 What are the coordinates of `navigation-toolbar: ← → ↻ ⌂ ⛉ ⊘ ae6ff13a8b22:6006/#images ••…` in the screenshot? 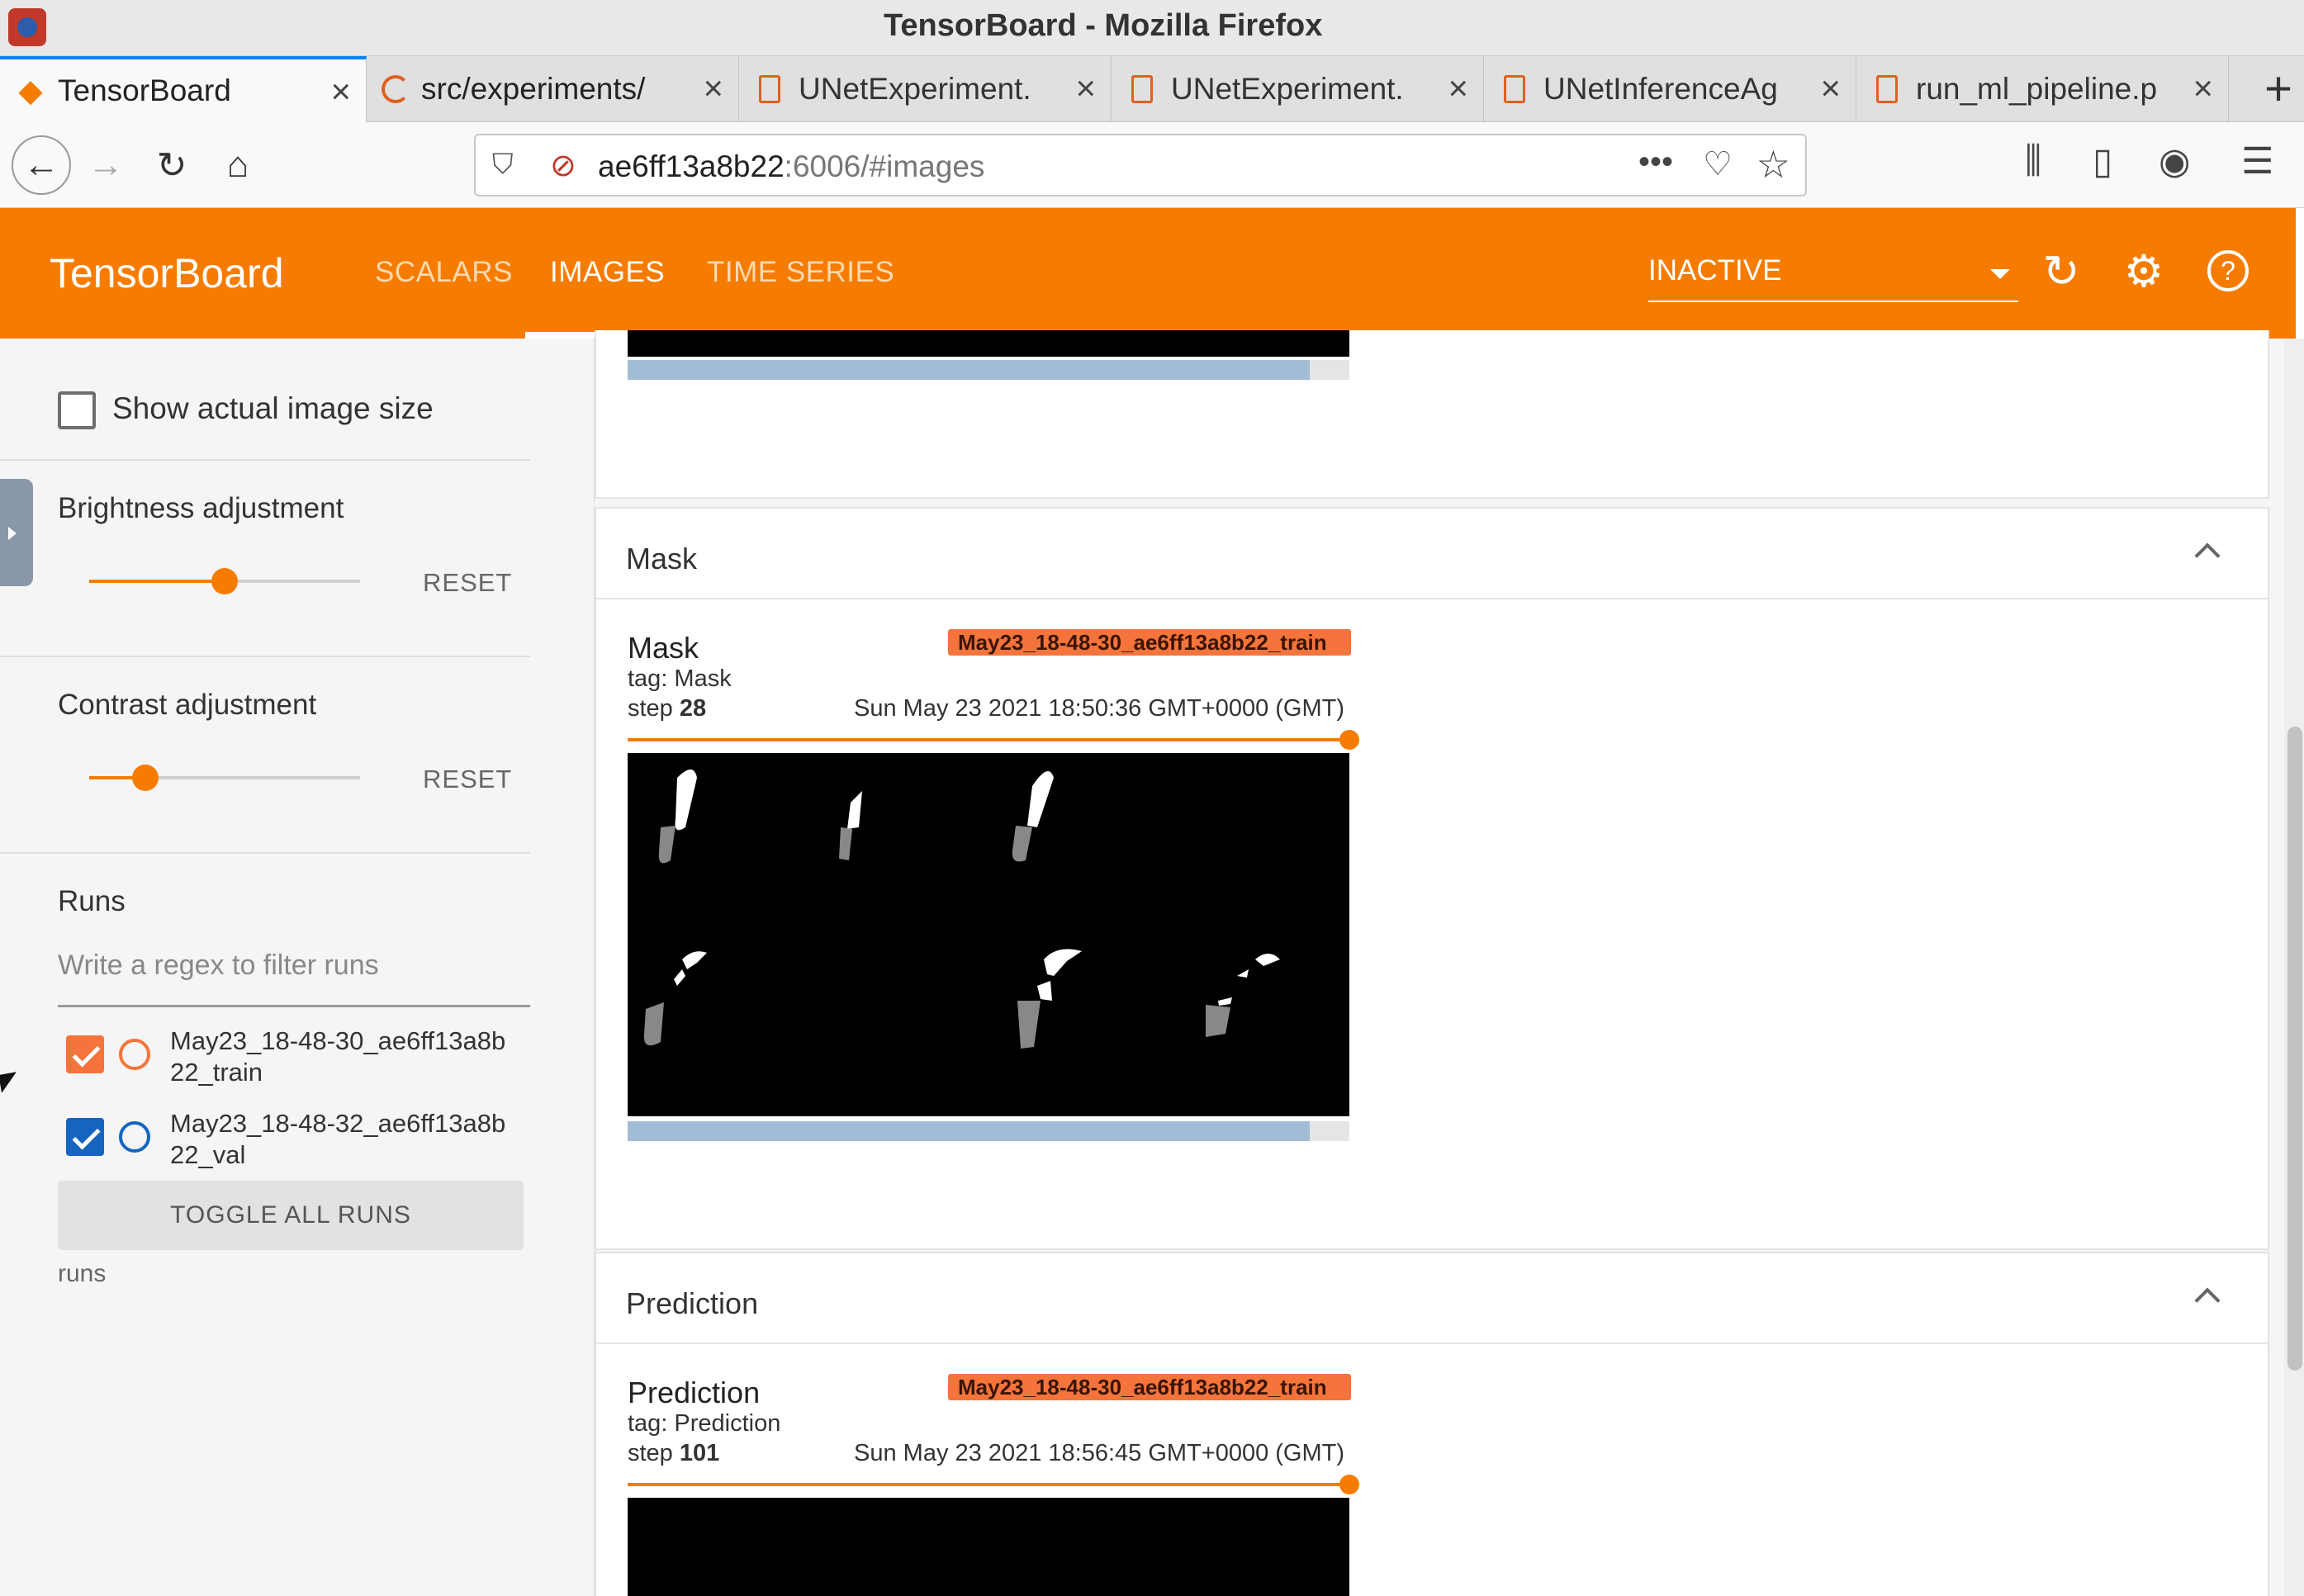 It's located at (1152, 165).